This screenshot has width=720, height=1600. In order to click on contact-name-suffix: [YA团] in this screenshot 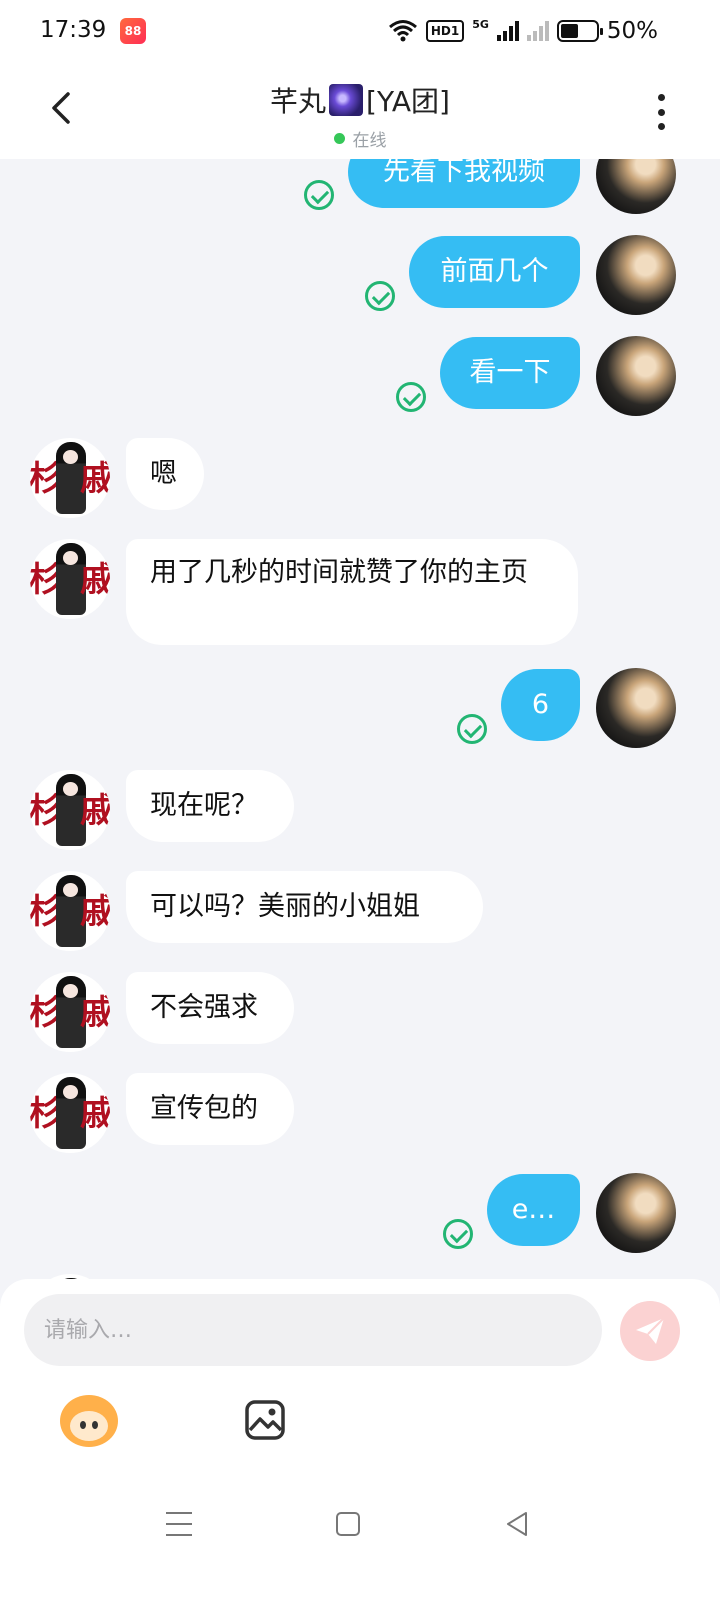, I will do `click(408, 101)`.